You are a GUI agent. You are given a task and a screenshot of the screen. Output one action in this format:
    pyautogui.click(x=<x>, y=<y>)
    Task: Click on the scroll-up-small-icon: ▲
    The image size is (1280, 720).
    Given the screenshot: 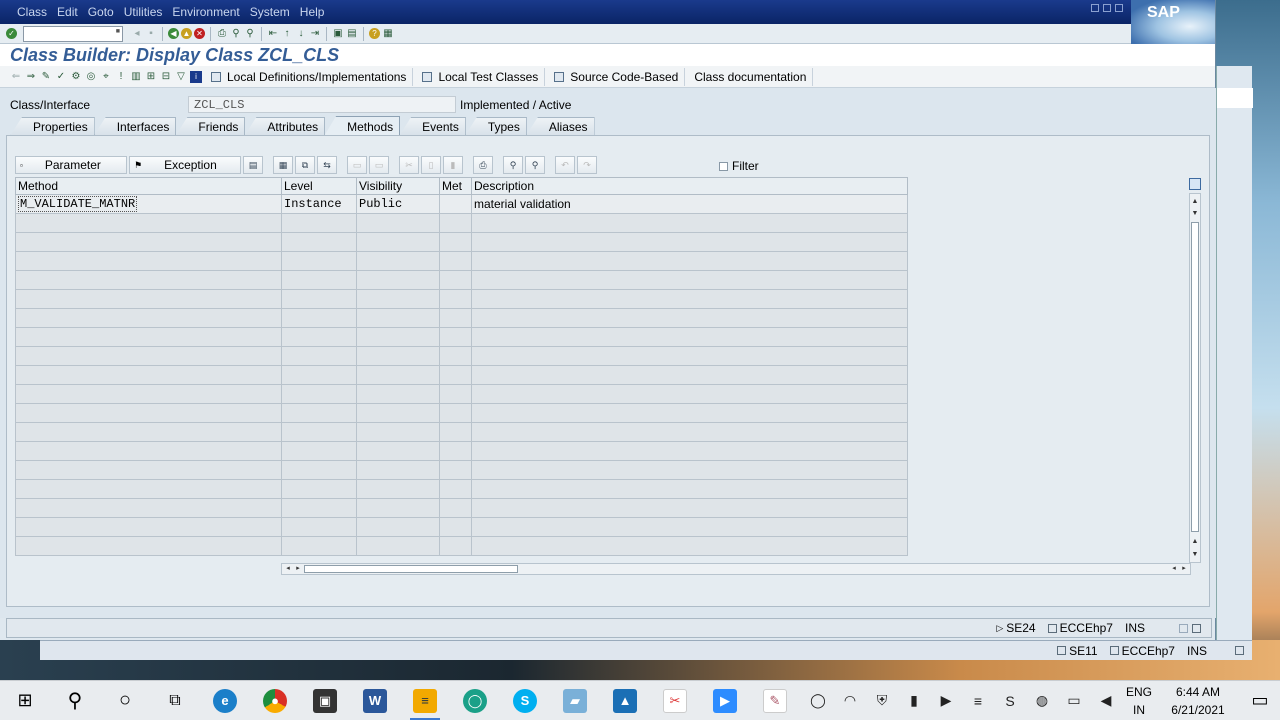 What is the action you would take?
    pyautogui.click(x=1195, y=542)
    